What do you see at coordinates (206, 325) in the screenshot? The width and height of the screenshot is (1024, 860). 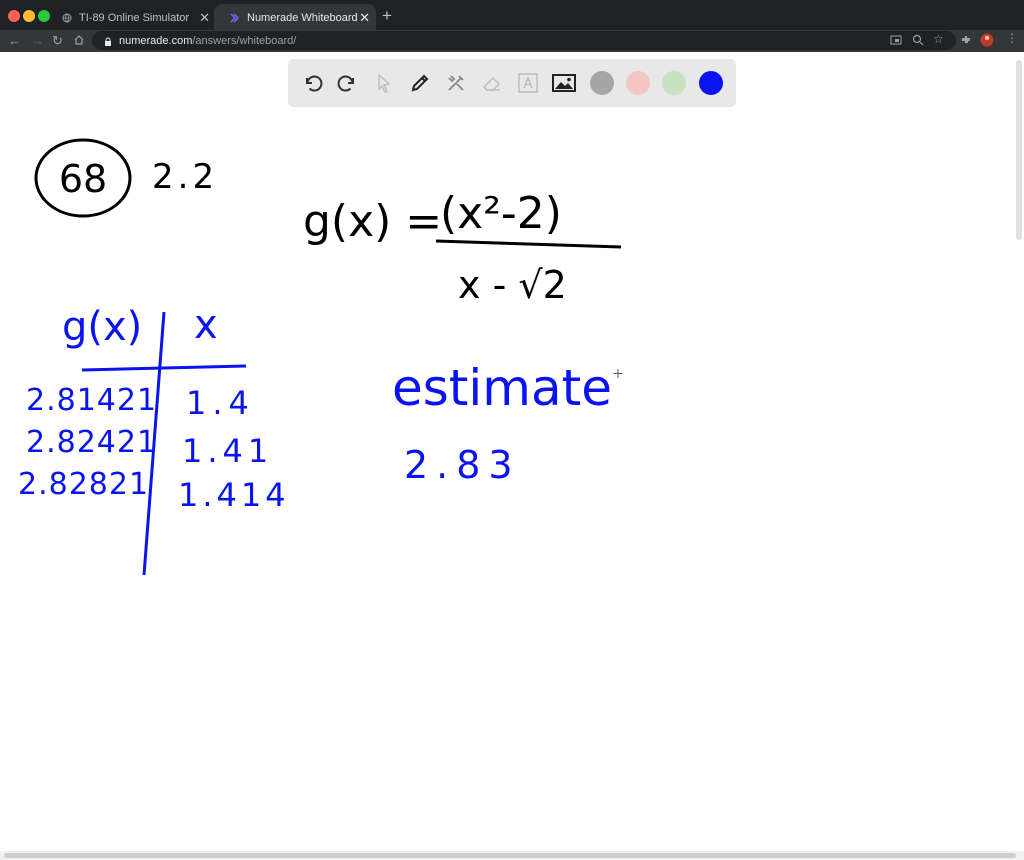 I see `table-header-x: x` at bounding box center [206, 325].